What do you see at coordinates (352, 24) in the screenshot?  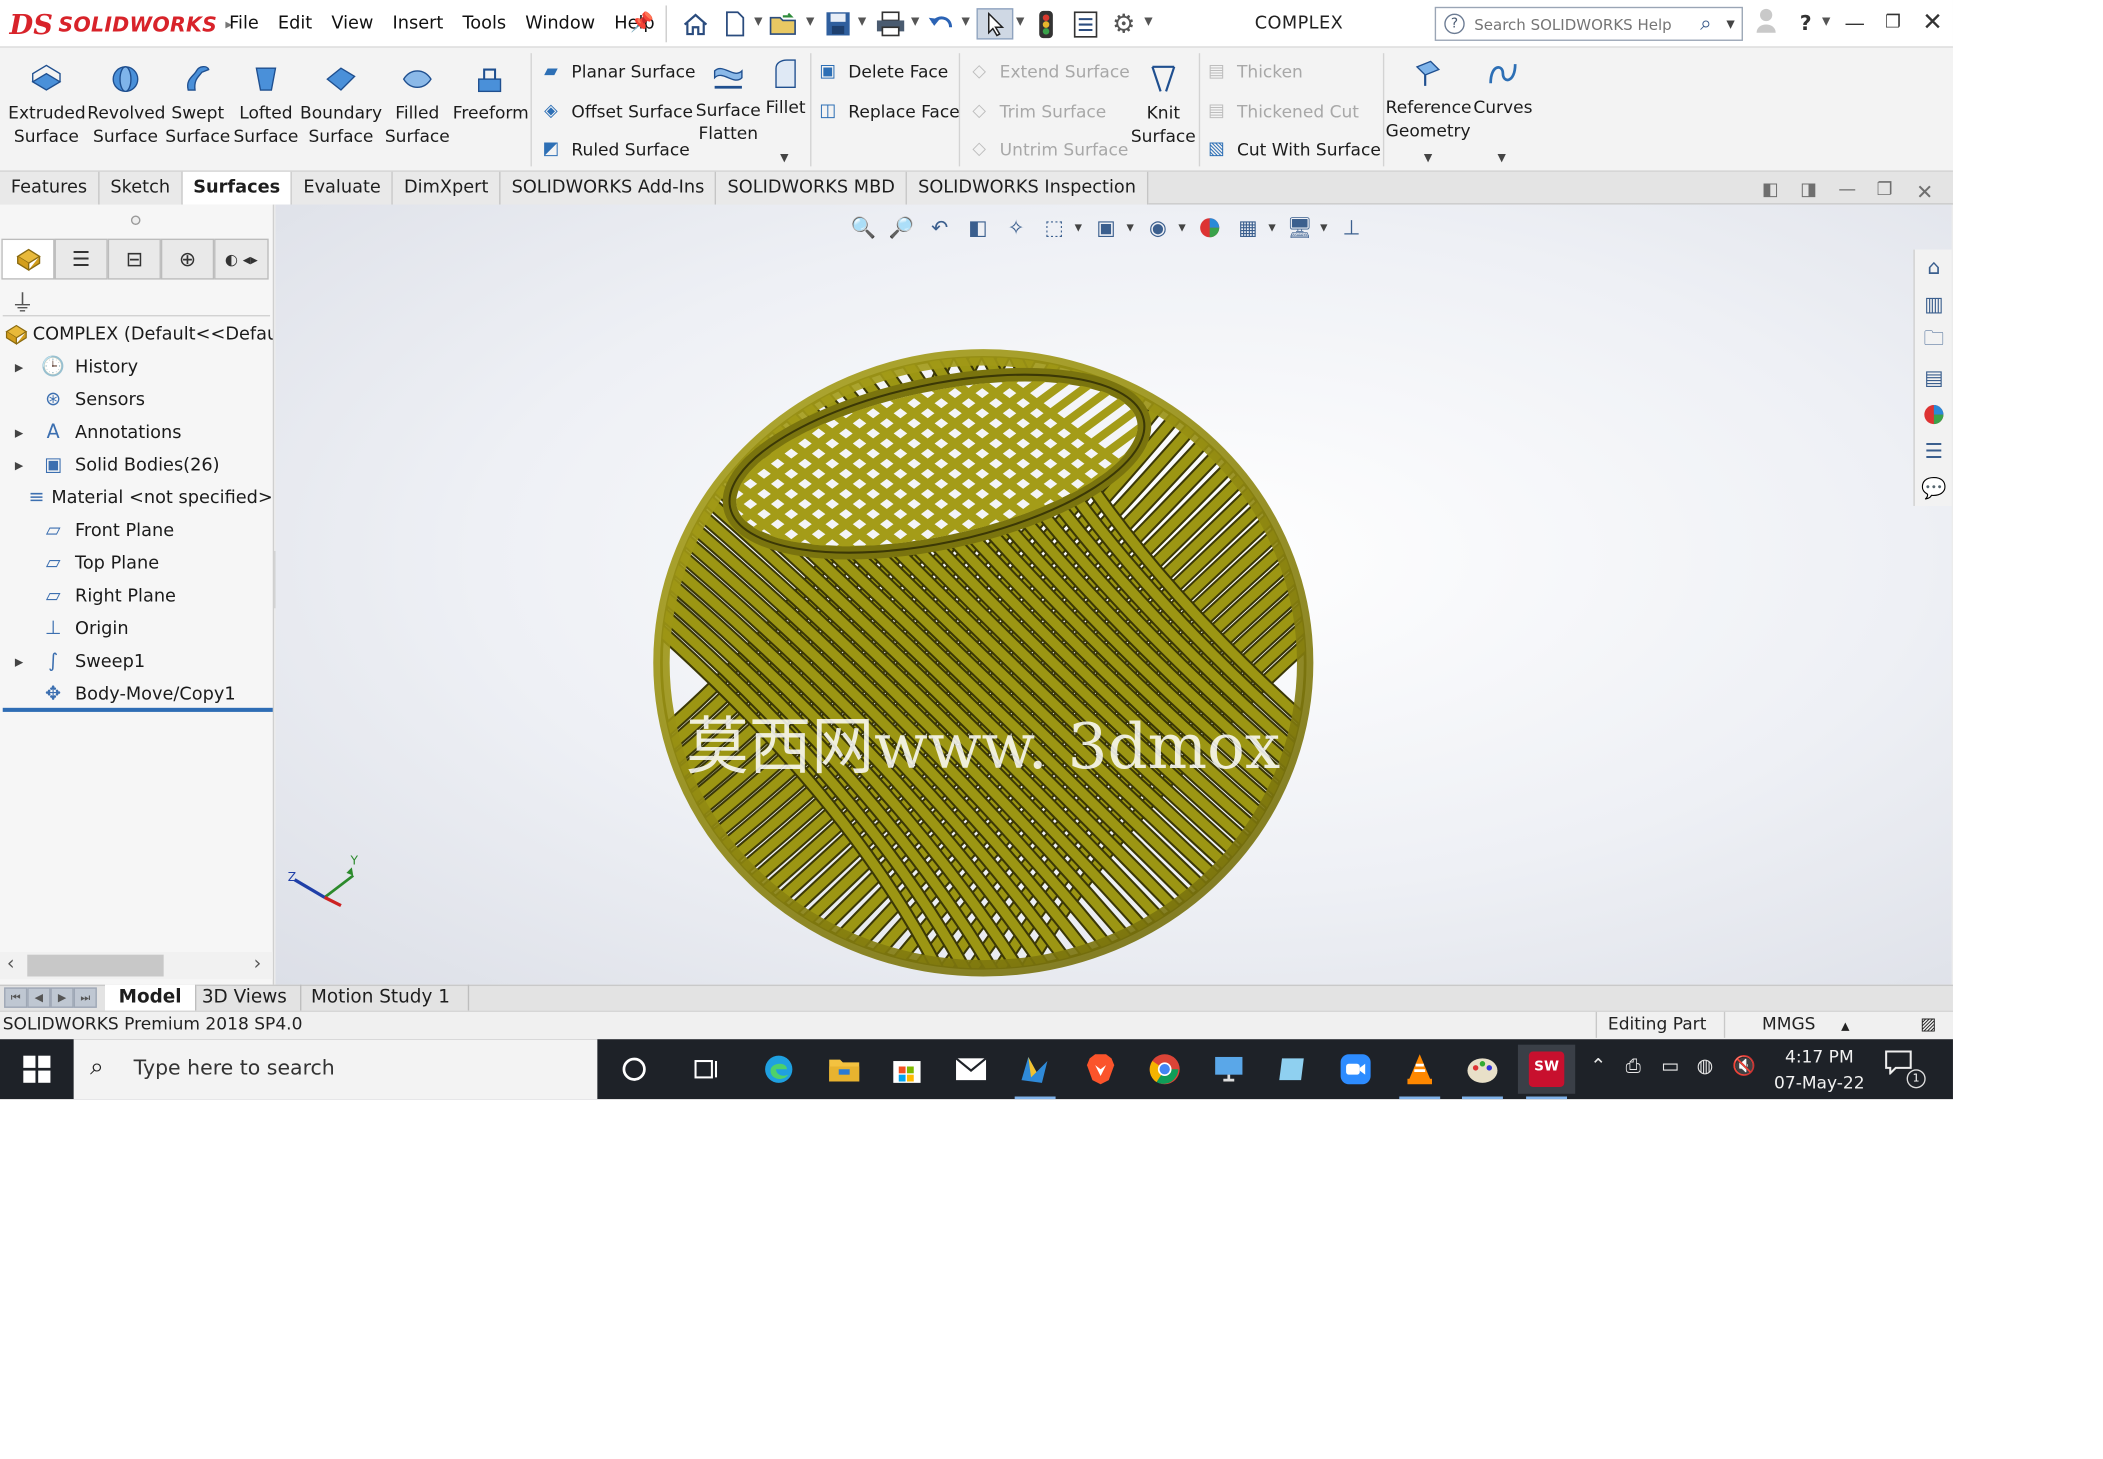 I see `menu-view: View` at bounding box center [352, 24].